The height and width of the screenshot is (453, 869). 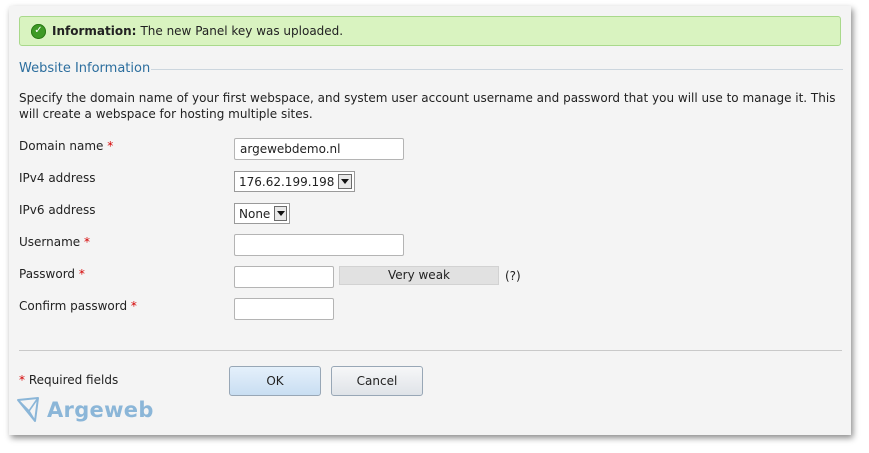 I want to click on section-title: Website Information, so click(x=85, y=68).